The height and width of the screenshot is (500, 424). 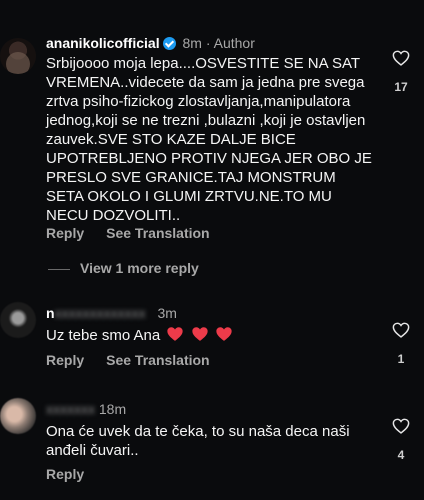 I want to click on comment-time: 3m, so click(x=167, y=313).